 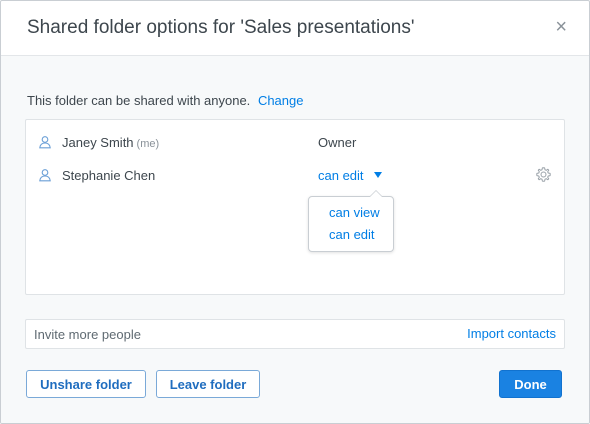 I want to click on invite-input, so click(x=224, y=334).